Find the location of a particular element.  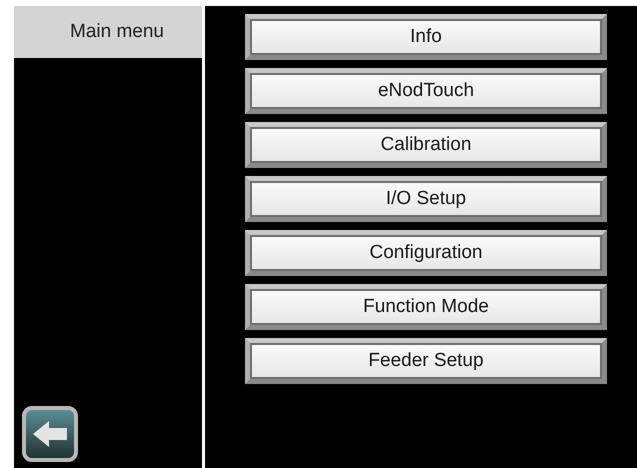

menu-button: Configuration is located at coordinates (426, 253).